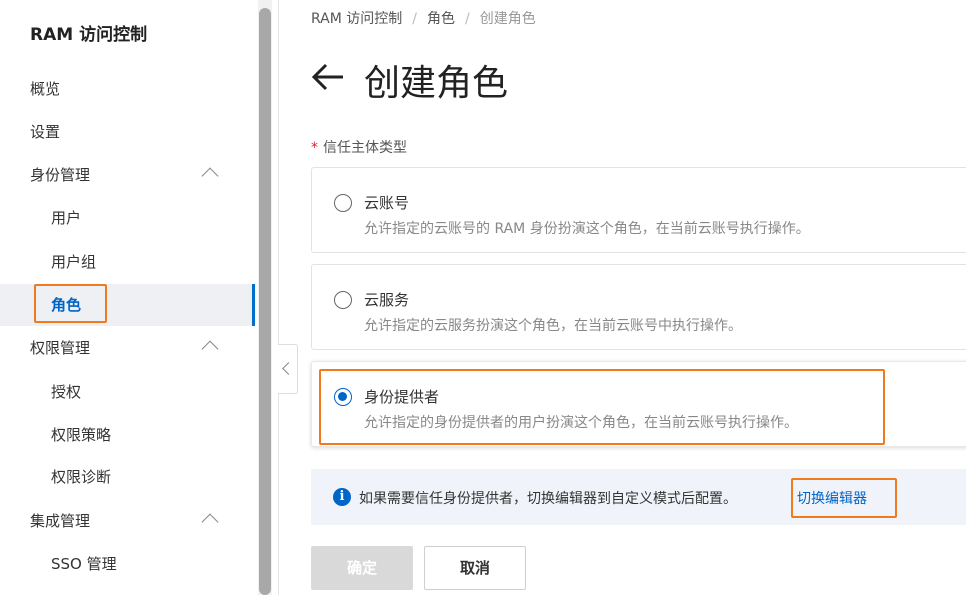 The width and height of the screenshot is (966, 595). What do you see at coordinates (127, 564) in the screenshot?
I see `sidebar-item-sso: SSO 管理` at bounding box center [127, 564].